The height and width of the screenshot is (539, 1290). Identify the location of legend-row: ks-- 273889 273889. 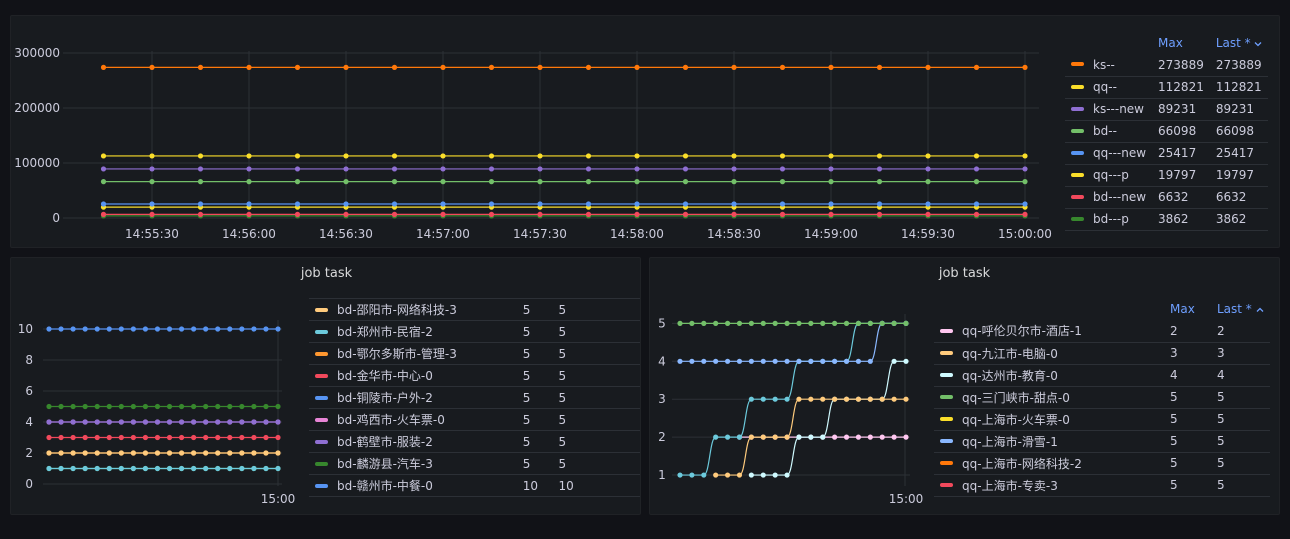
(1167, 65).